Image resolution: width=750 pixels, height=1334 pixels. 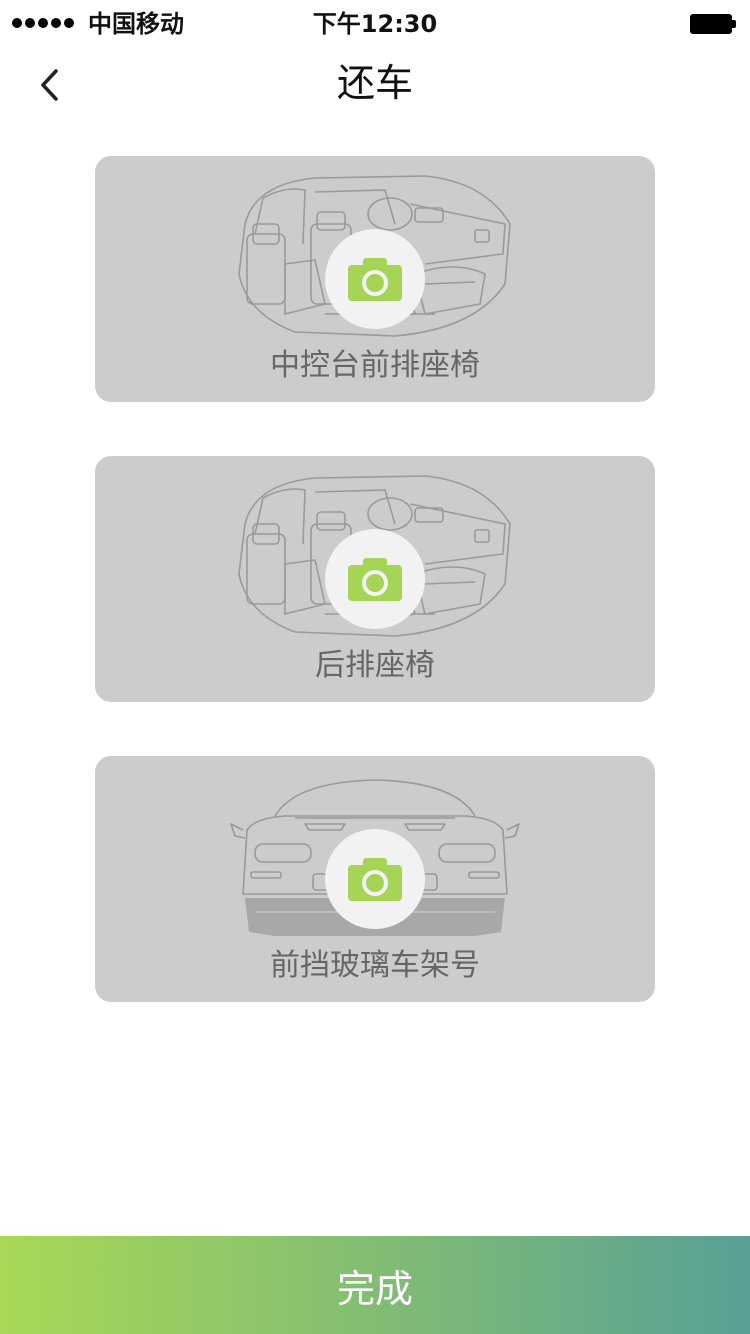 I want to click on photo-card-front-interior: 中控台前排座椅, so click(x=375, y=279).